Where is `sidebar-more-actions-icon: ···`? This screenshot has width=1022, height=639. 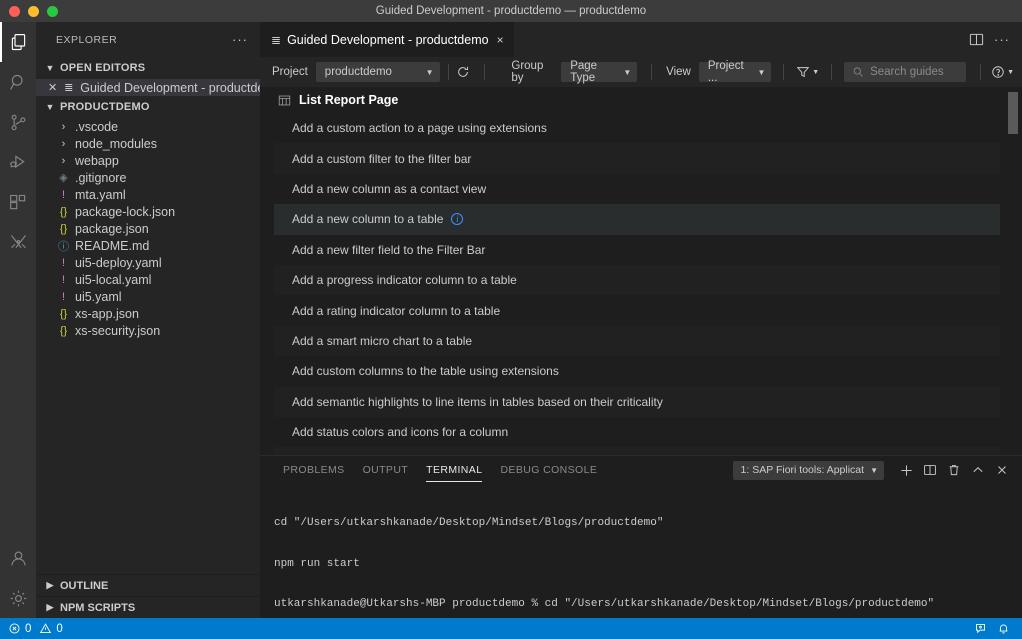
sidebar-more-actions-icon: ··· is located at coordinates (240, 39).